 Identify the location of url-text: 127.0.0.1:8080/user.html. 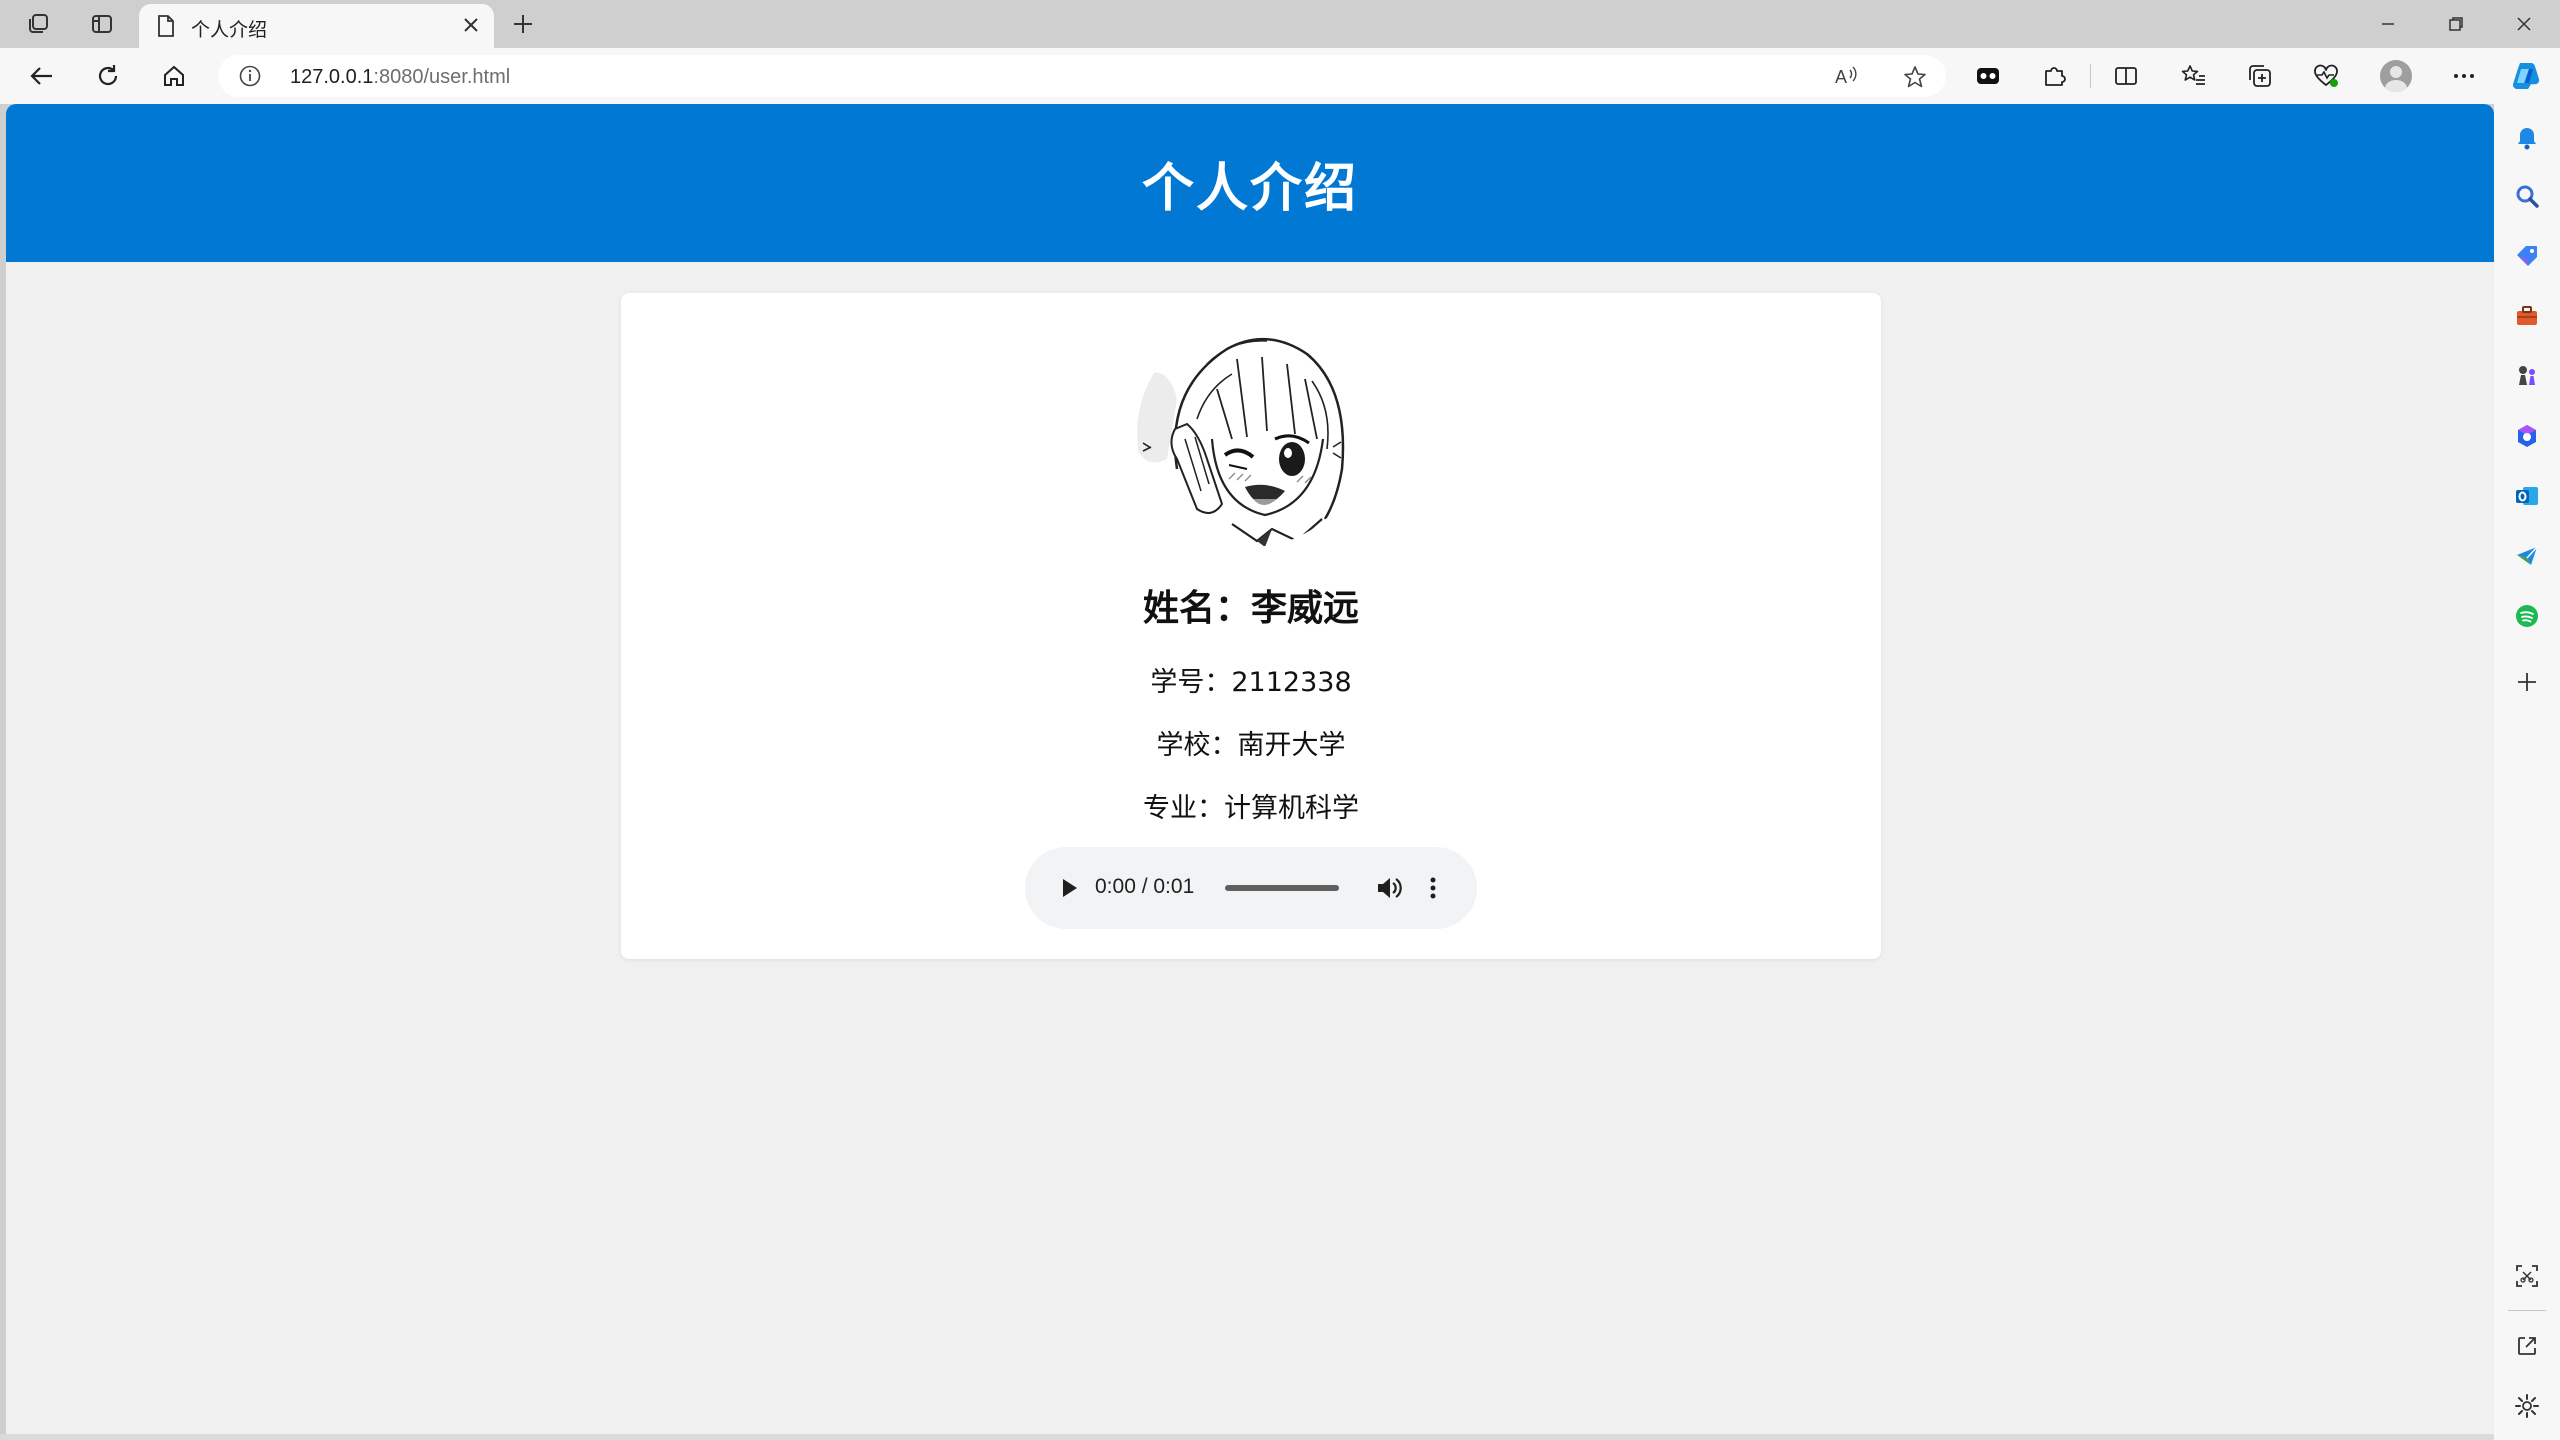
(400, 77).